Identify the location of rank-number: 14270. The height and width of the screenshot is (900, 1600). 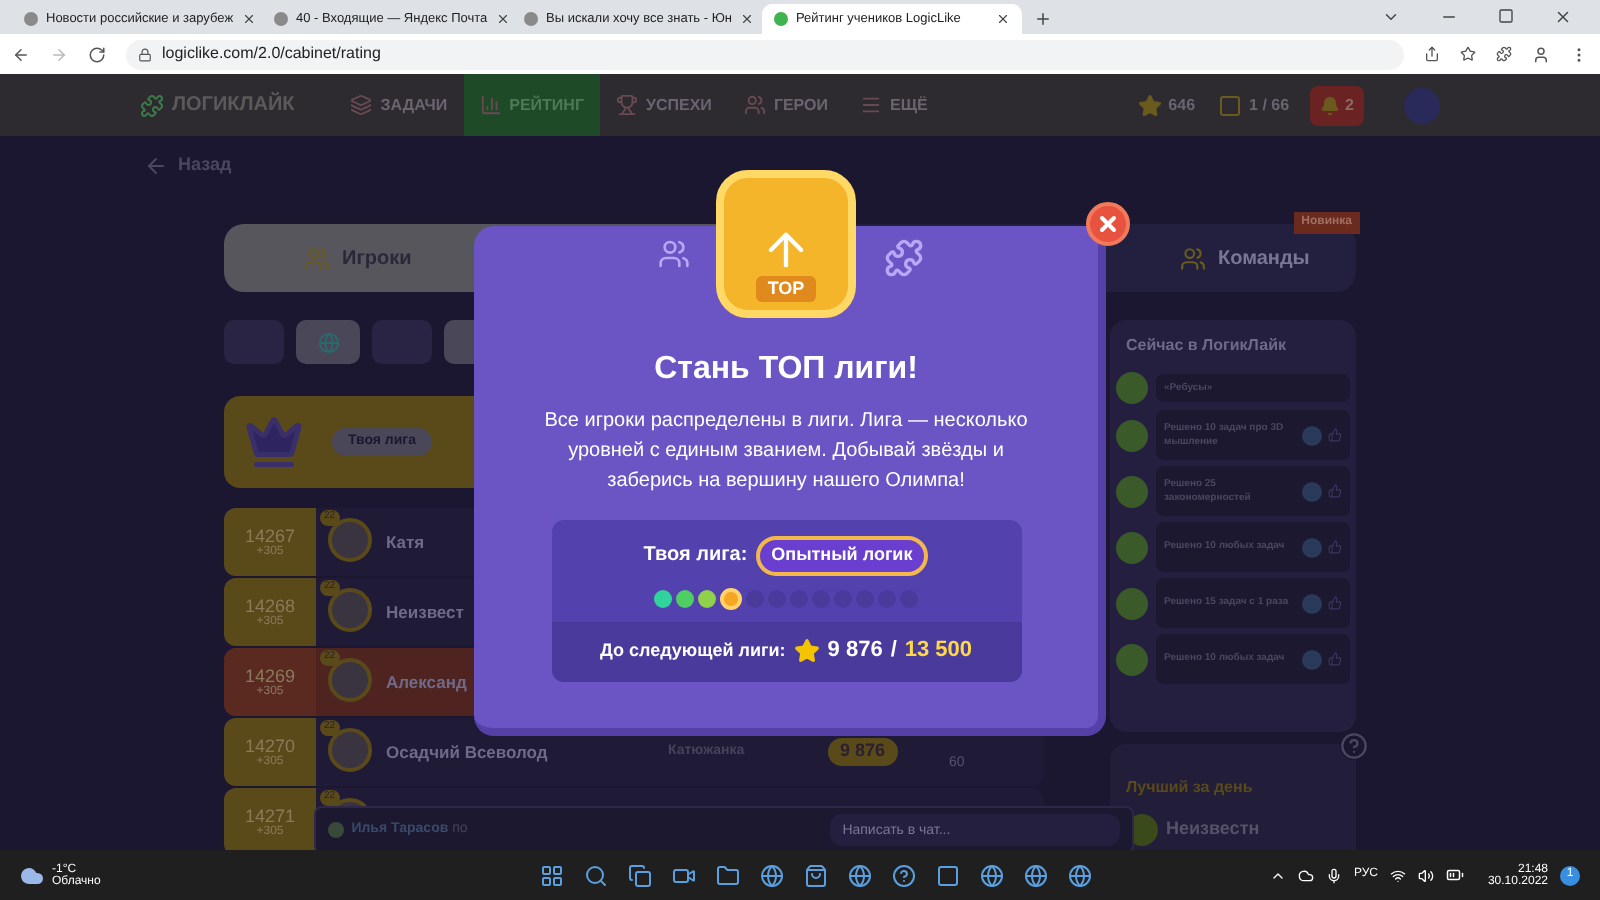
(270, 746).